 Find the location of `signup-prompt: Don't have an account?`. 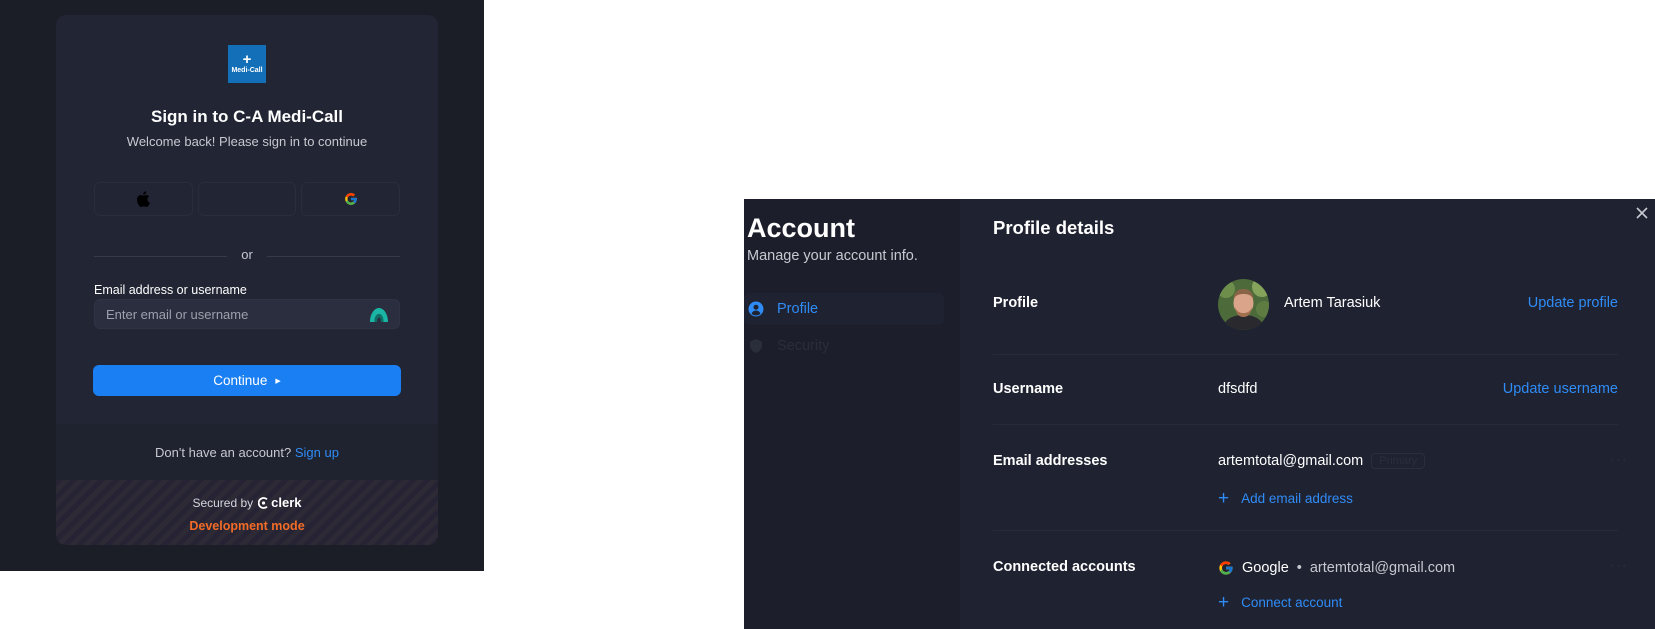

signup-prompt: Don't have an account? is located at coordinates (223, 452).